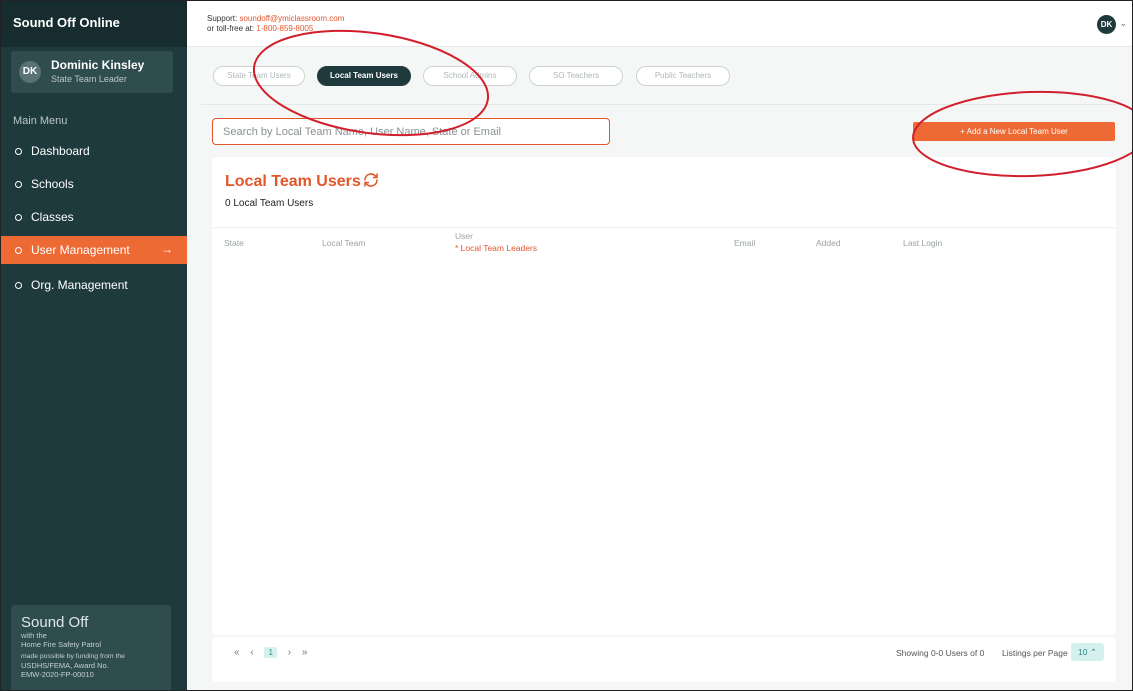 The image size is (1133, 691). I want to click on sidebar-item-classes: Classes, so click(94, 217).